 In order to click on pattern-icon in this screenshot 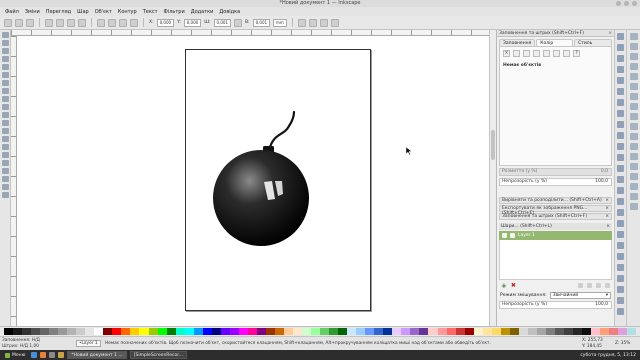, I will do `click(556, 53)`.